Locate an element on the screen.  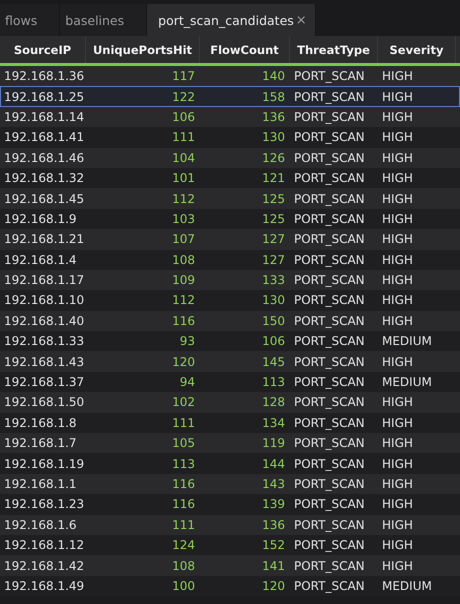
tab: port_scan_candidates× is located at coordinates (231, 20).